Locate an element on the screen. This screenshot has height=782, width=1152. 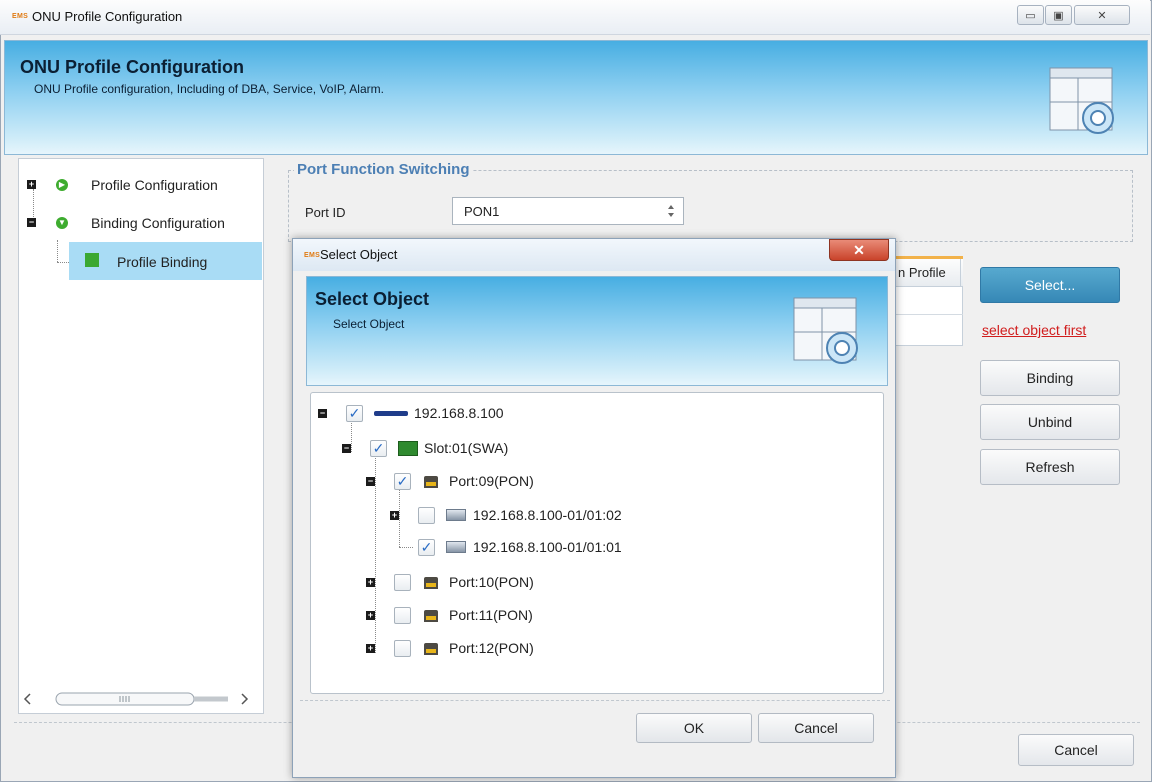
dialog-window-title: Select Object is located at coordinates (359, 254).